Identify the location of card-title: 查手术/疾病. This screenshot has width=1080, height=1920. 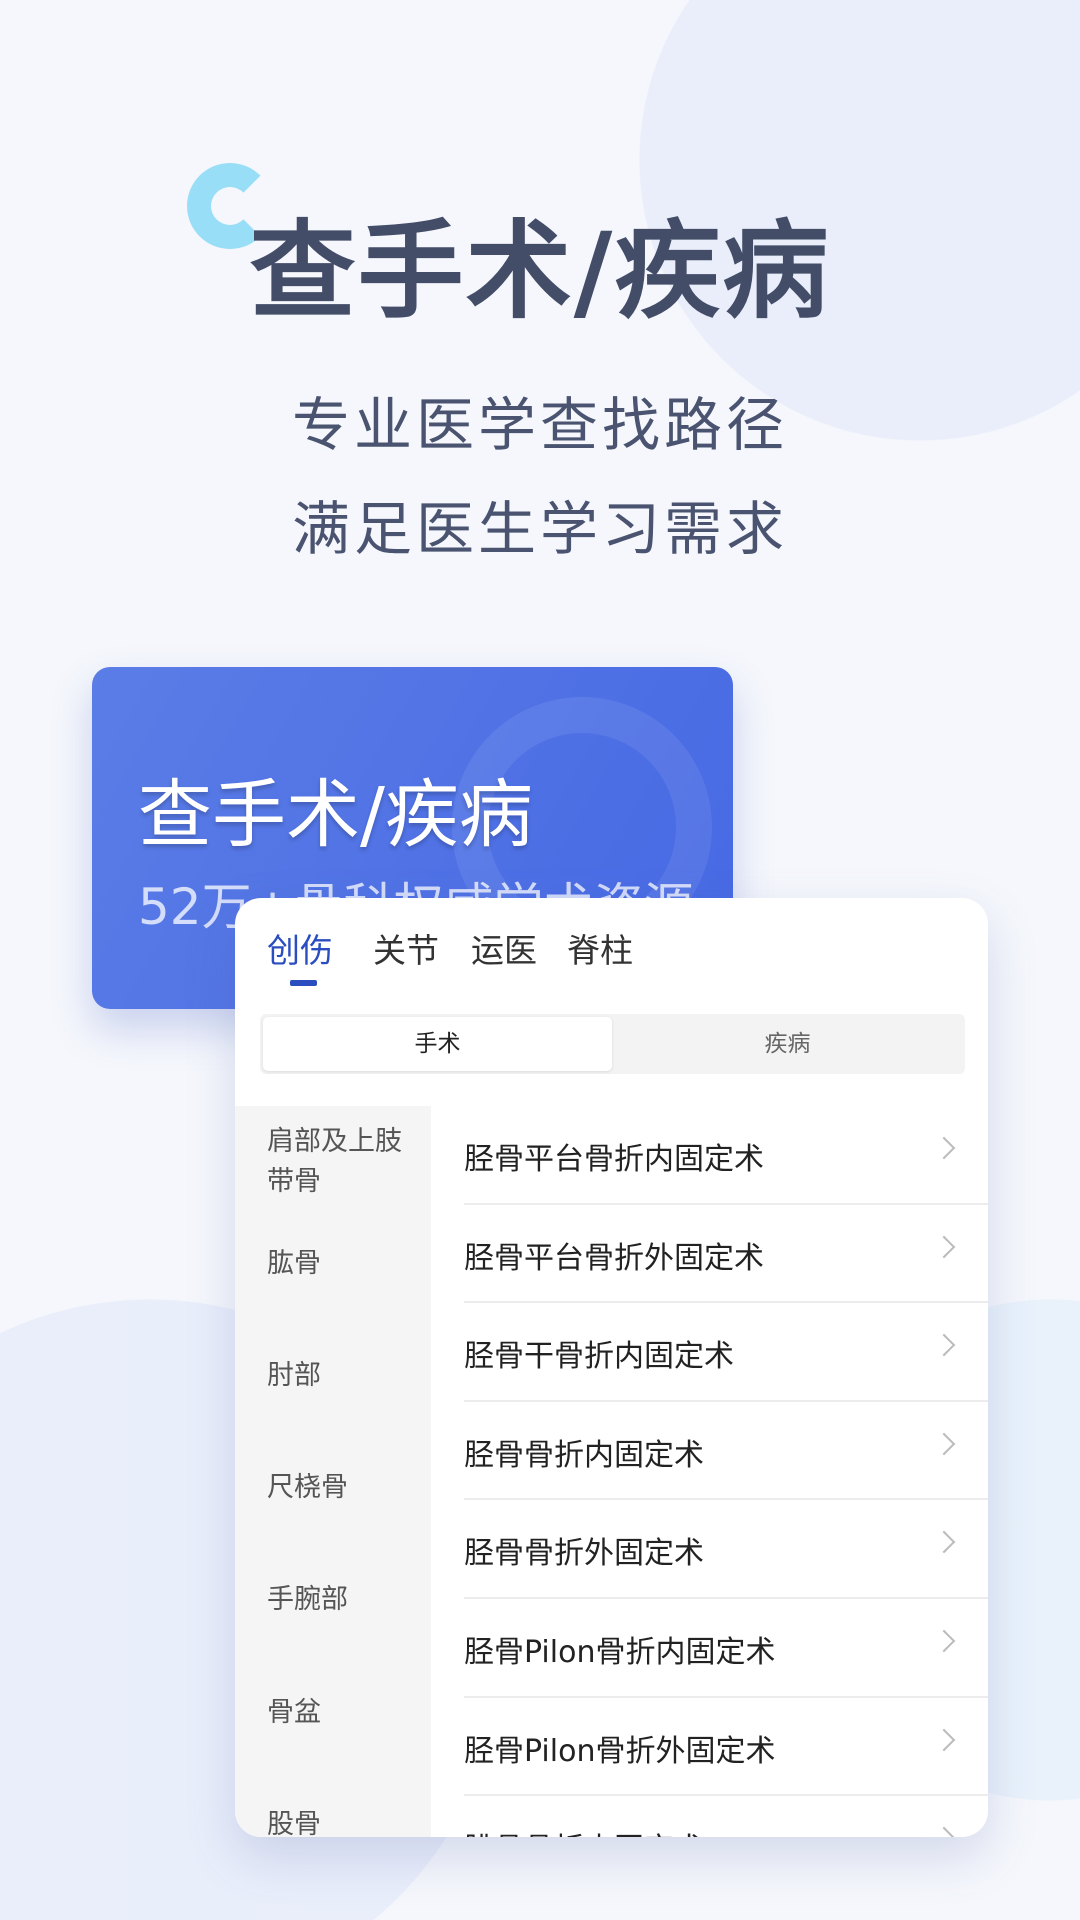
(335, 815).